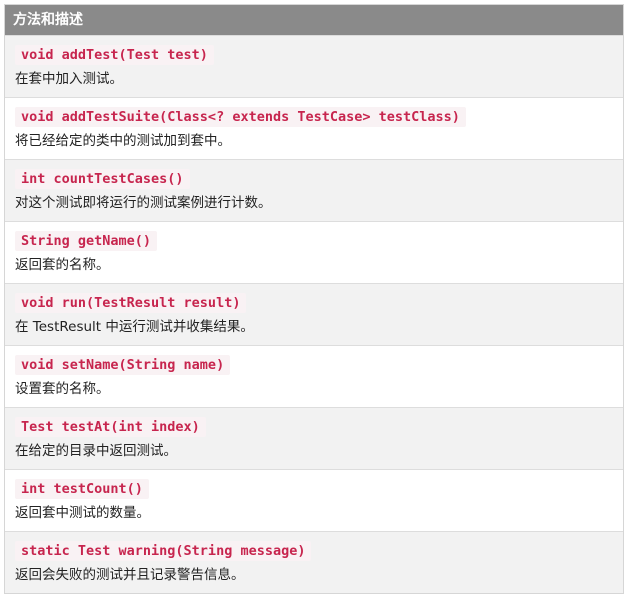 The width and height of the screenshot is (629, 598). What do you see at coordinates (123, 365) in the screenshot?
I see `method-signature: void setName(String name)` at bounding box center [123, 365].